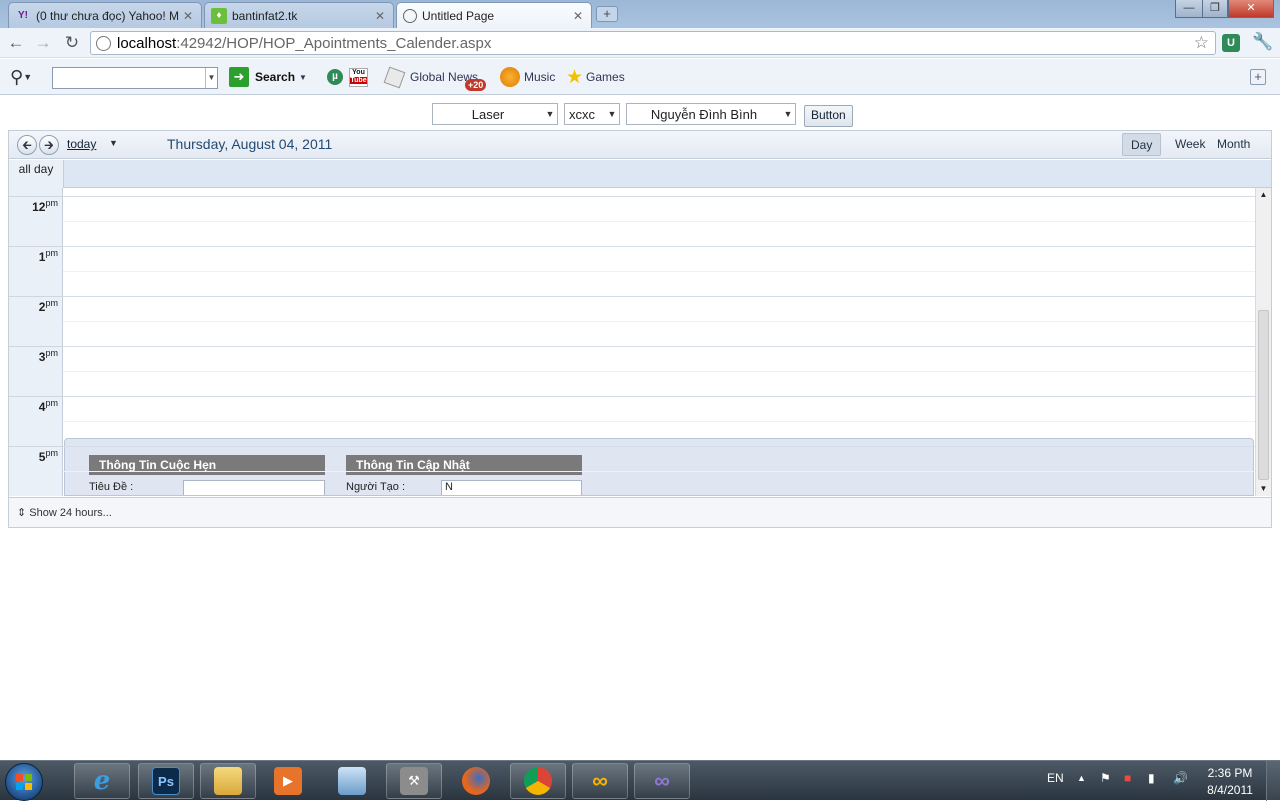  Describe the element at coordinates (21, 77) in the screenshot. I see `search-icon: ⚲ ▼` at that location.